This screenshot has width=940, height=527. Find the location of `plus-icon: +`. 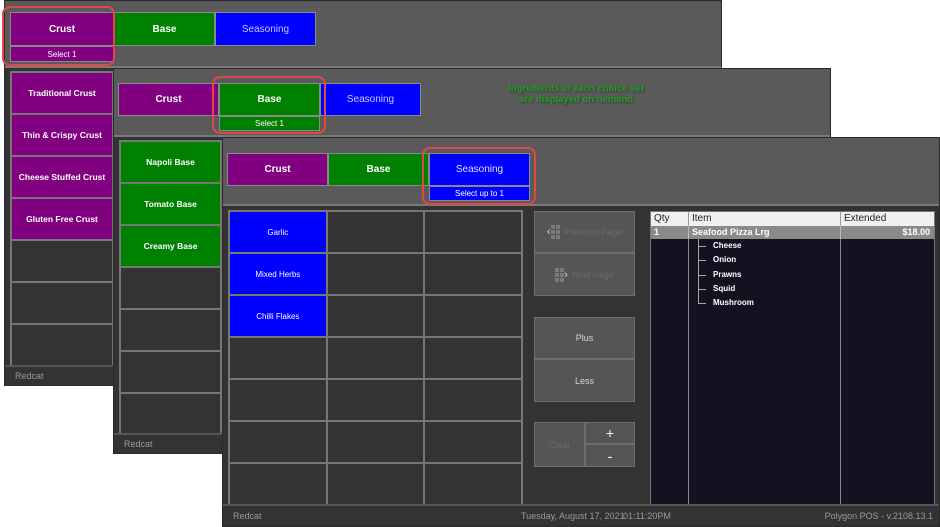

plus-icon: + is located at coordinates (610, 433).